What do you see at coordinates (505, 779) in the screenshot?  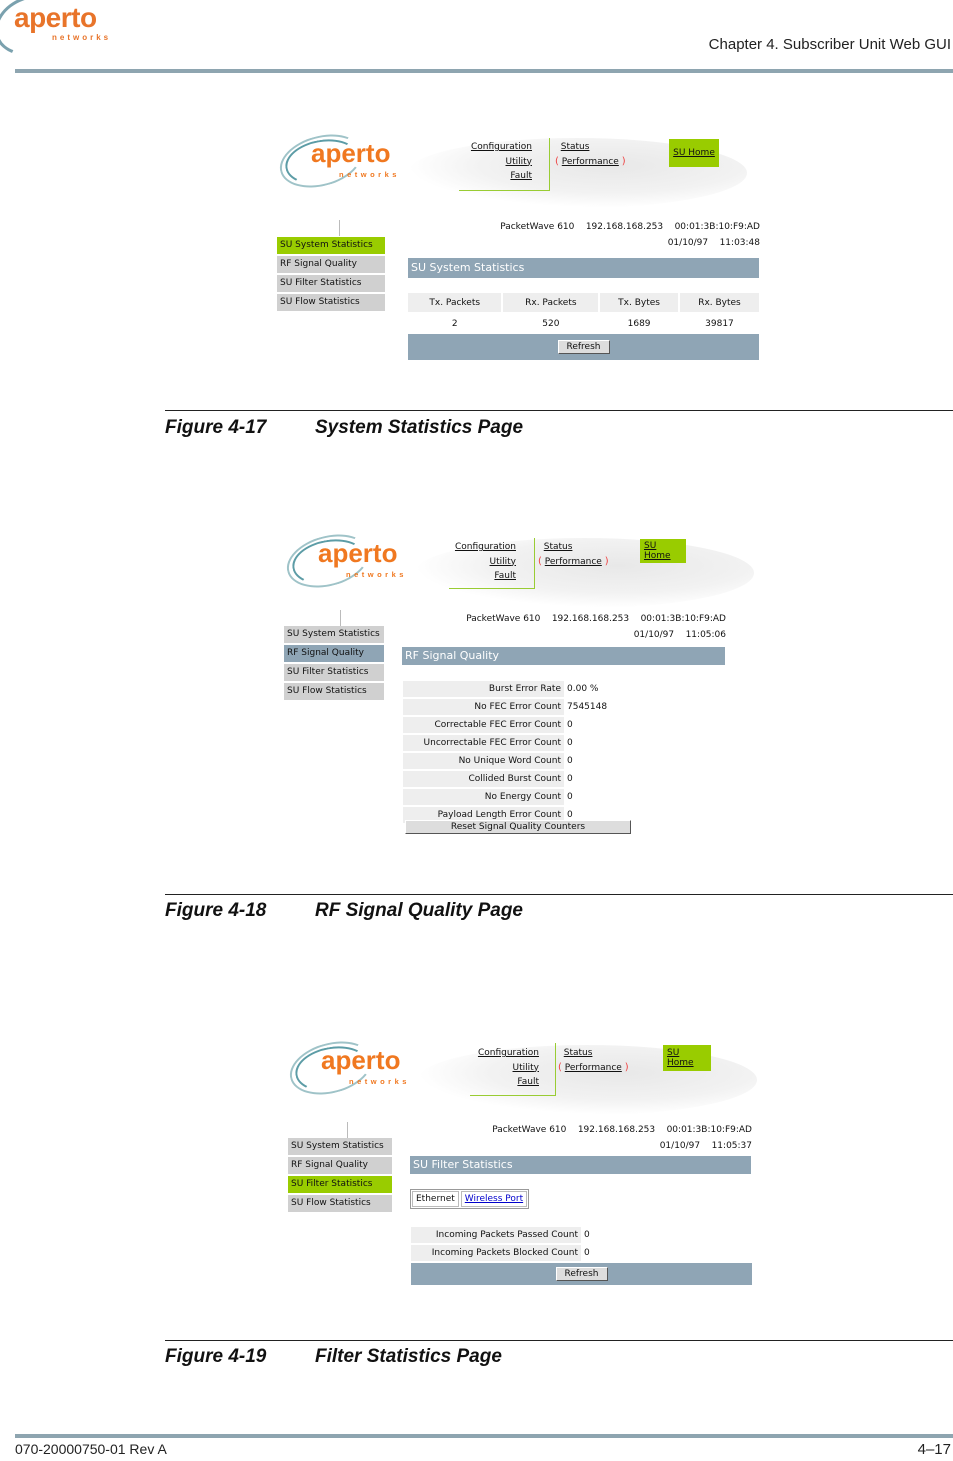 I see `list-item: Collided Burst Count 0` at bounding box center [505, 779].